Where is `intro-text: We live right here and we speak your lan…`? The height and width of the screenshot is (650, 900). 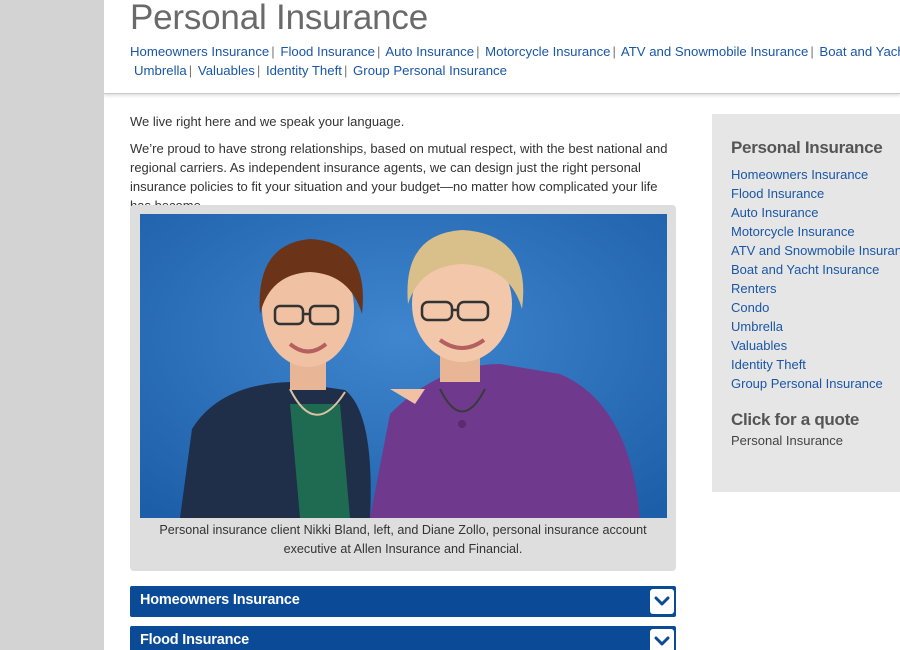 intro-text: We live right here and we speak your lan… is located at coordinates (267, 121).